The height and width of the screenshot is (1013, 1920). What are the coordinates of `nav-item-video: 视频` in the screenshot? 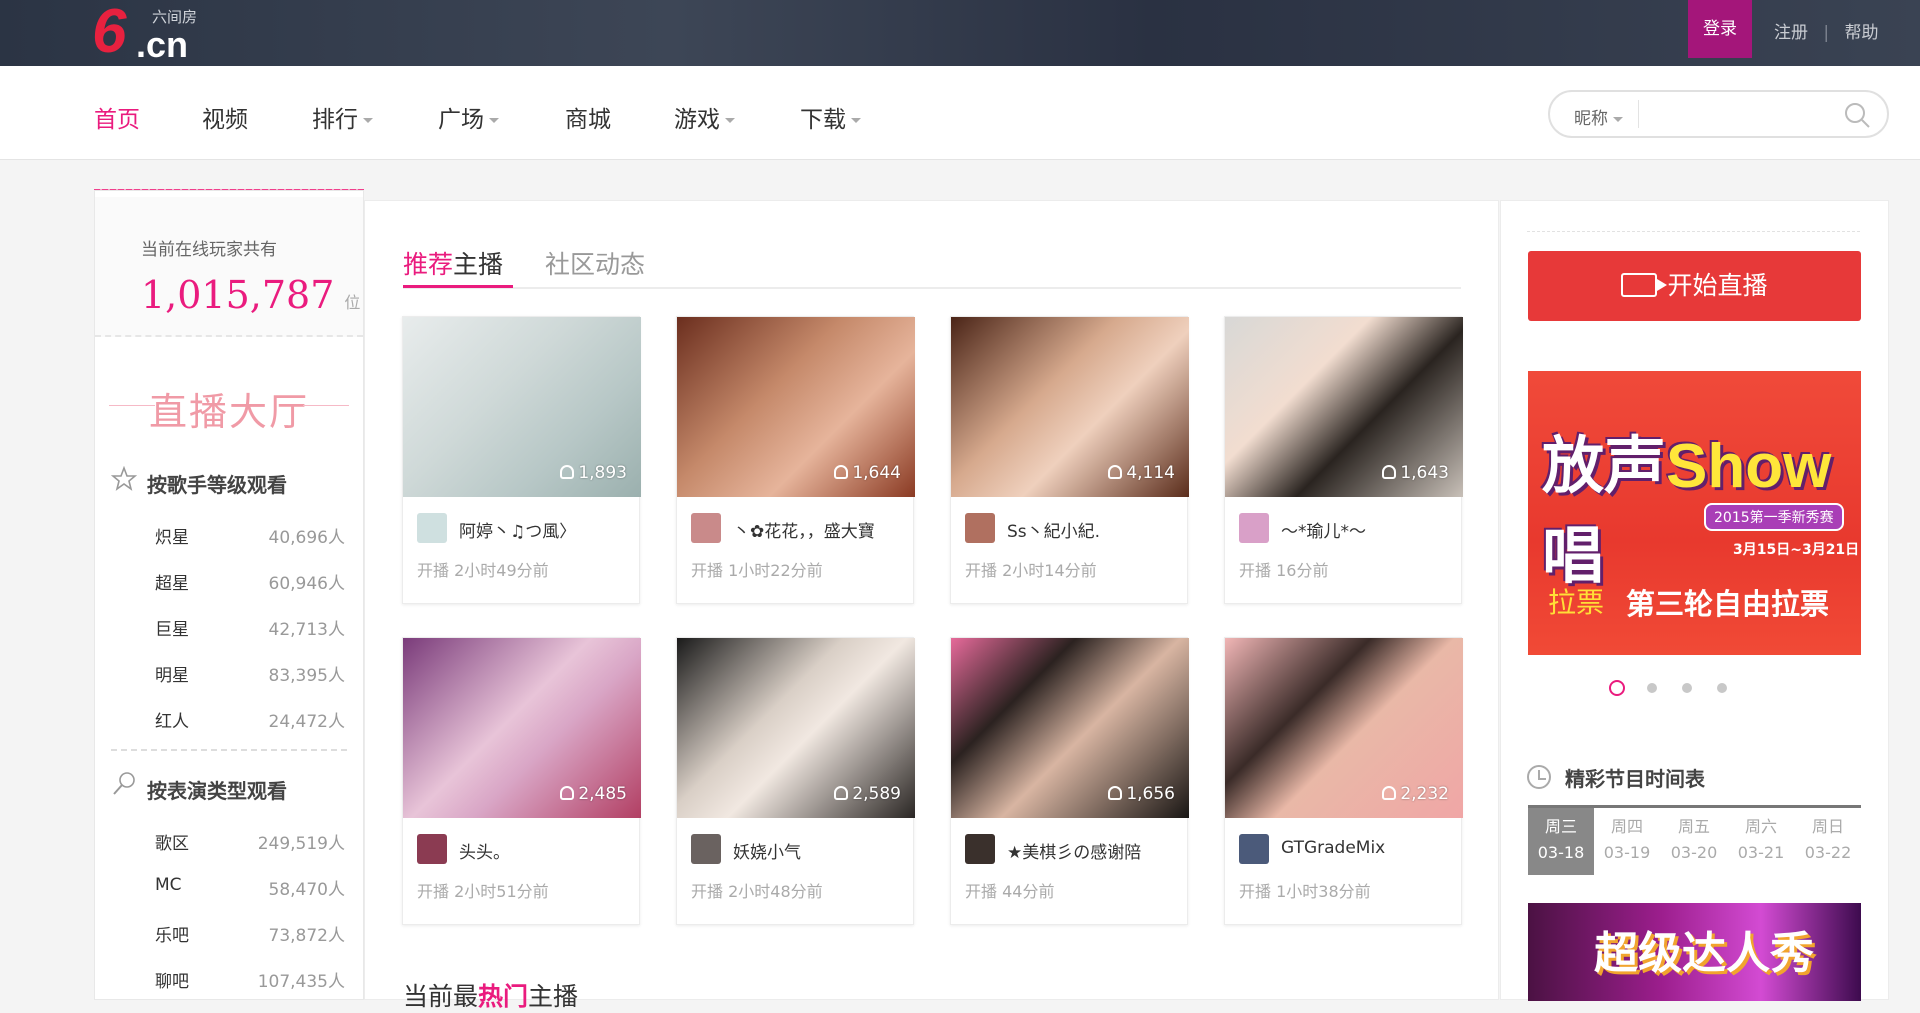 It's located at (225, 117).